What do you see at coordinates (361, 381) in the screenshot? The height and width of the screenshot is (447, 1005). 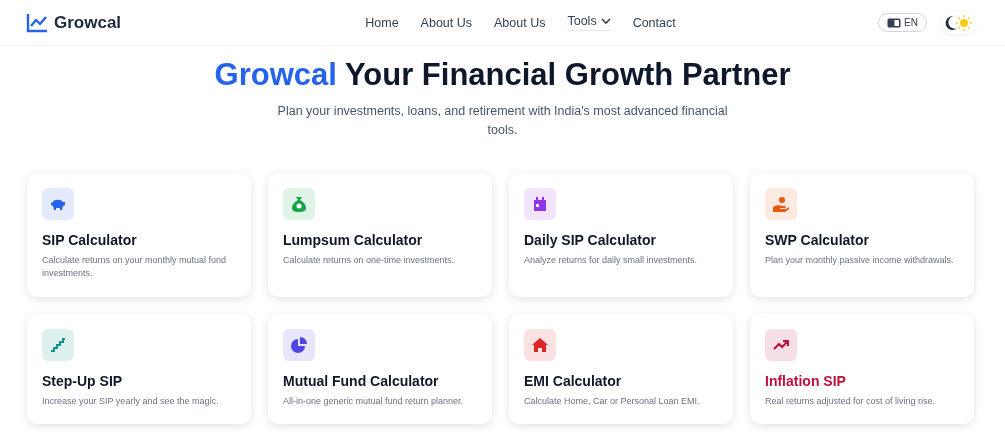 I see `card-title: Mutual Fund Calculator` at bounding box center [361, 381].